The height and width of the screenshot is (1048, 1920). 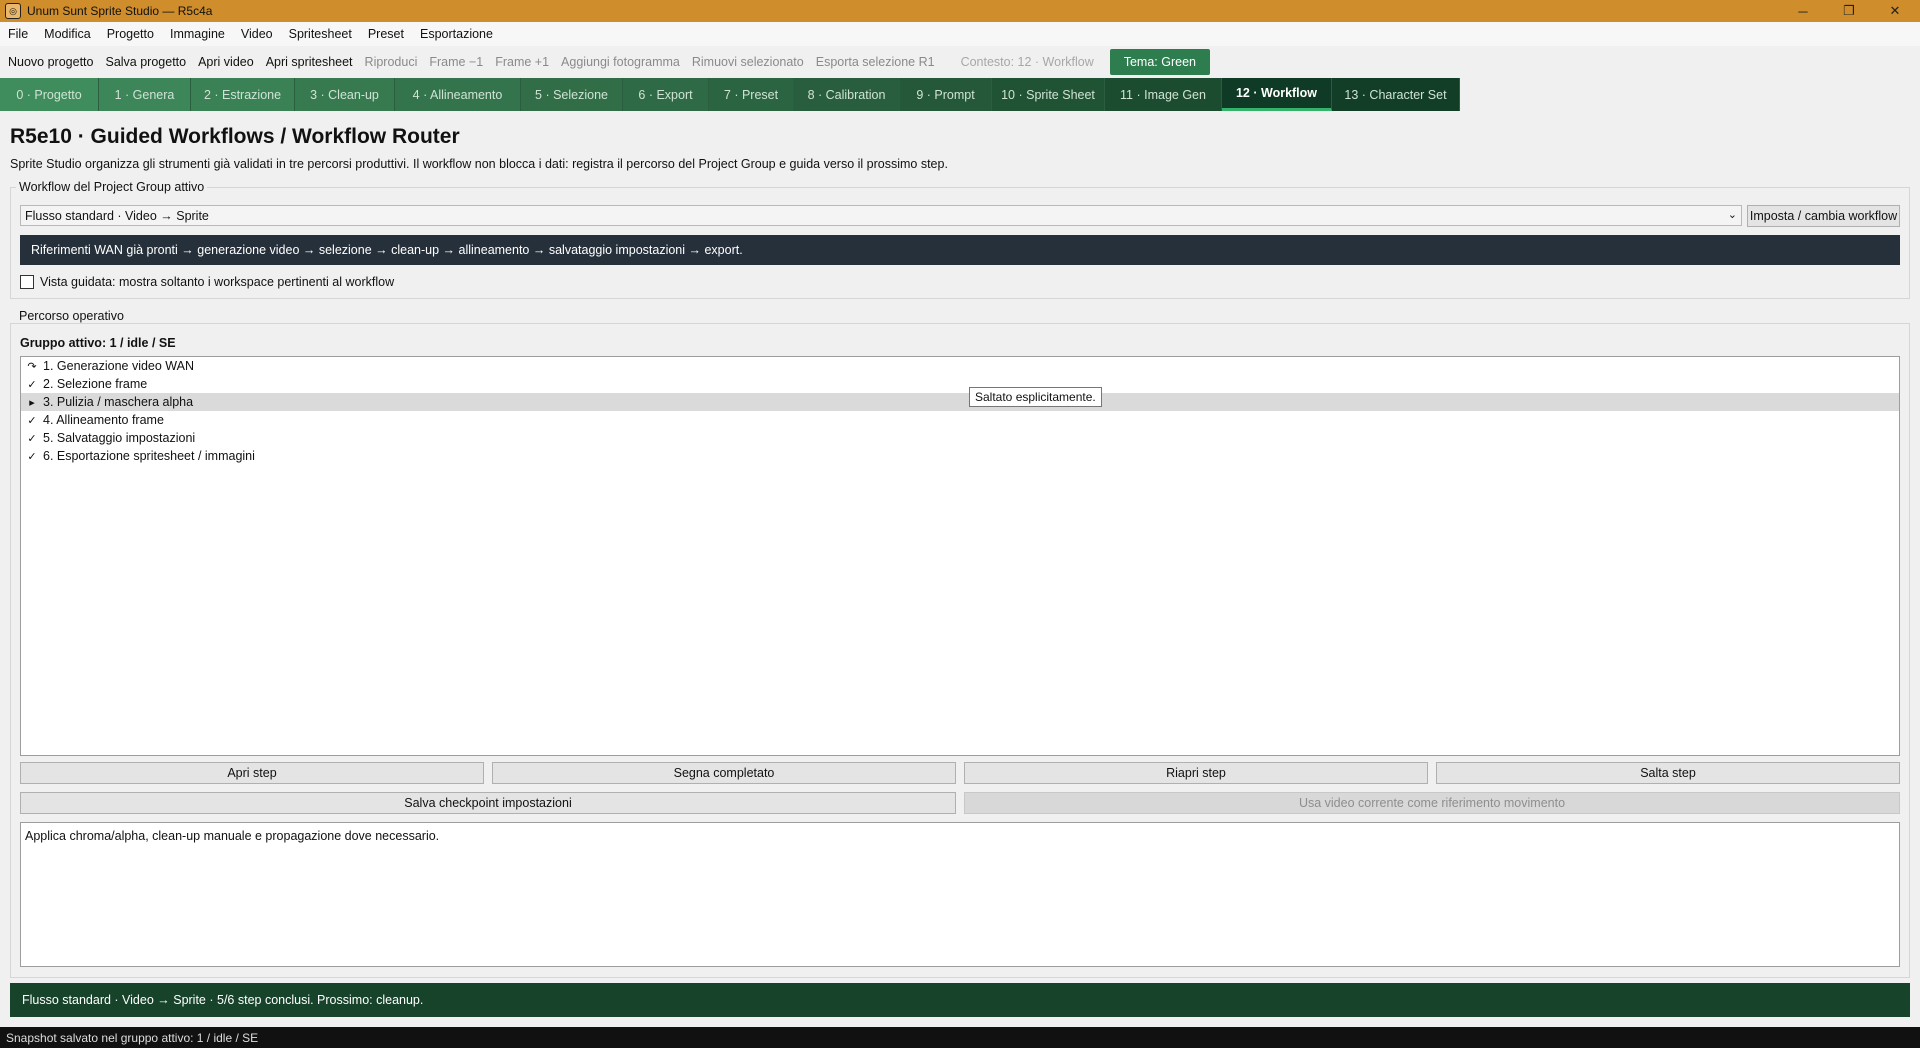 I want to click on tab-workflow: 12 · Workflow, so click(x=1277, y=94).